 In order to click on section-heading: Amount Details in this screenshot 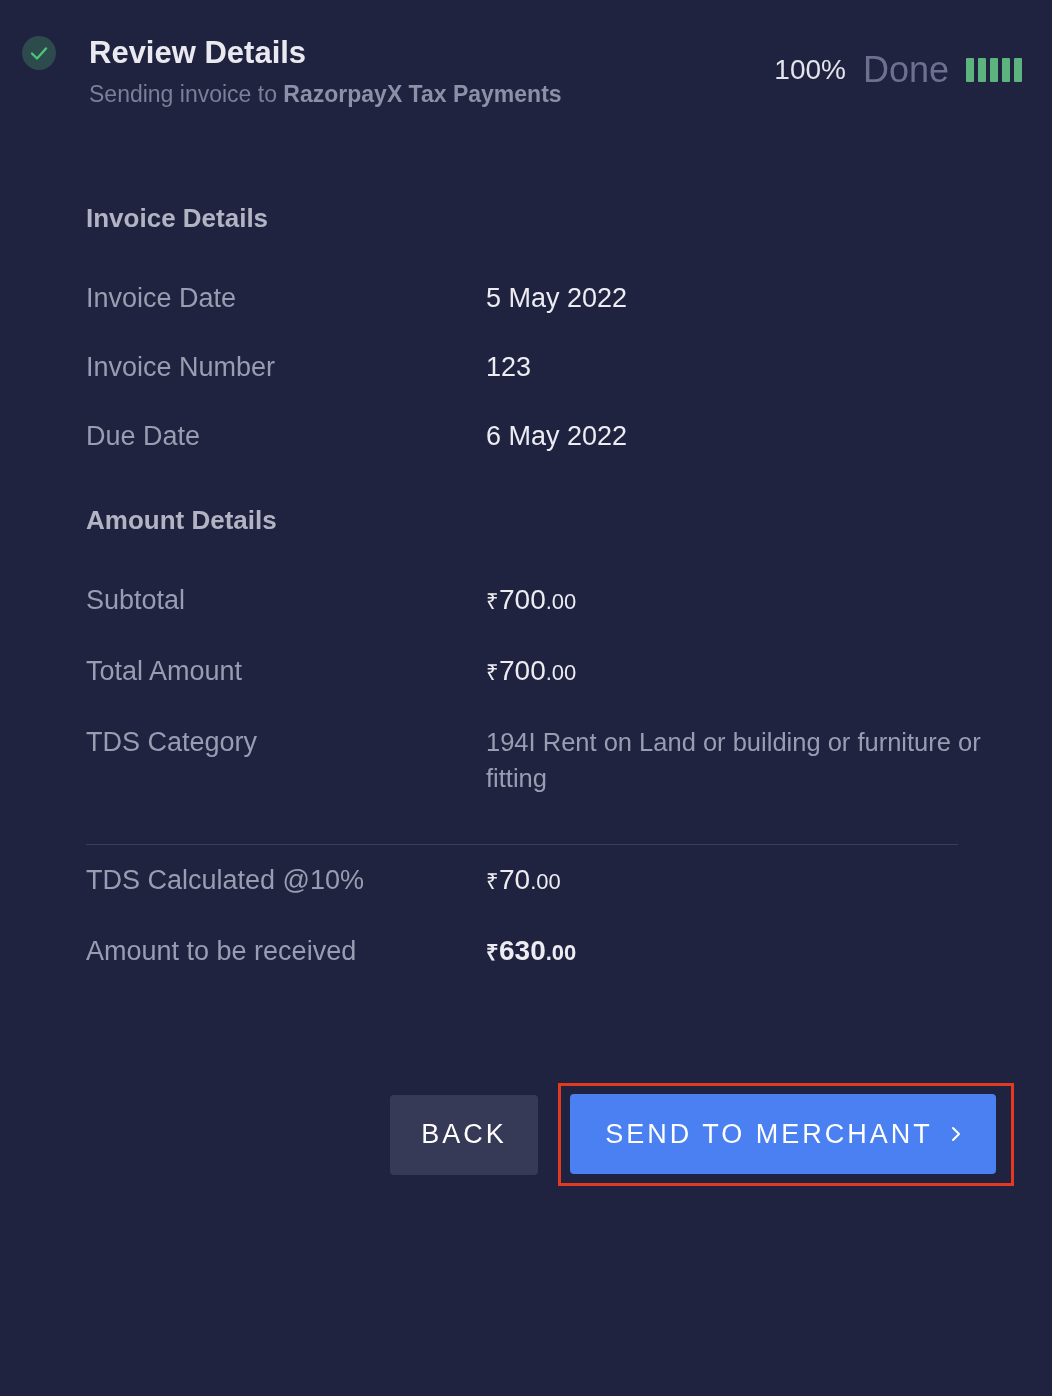, I will do `click(181, 520)`.